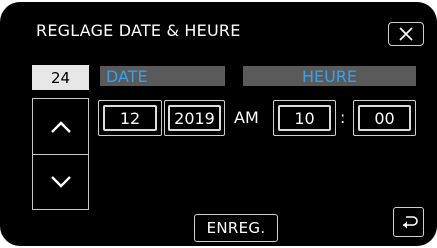 The image size is (437, 248). I want to click on month-value: 12, so click(130, 118).